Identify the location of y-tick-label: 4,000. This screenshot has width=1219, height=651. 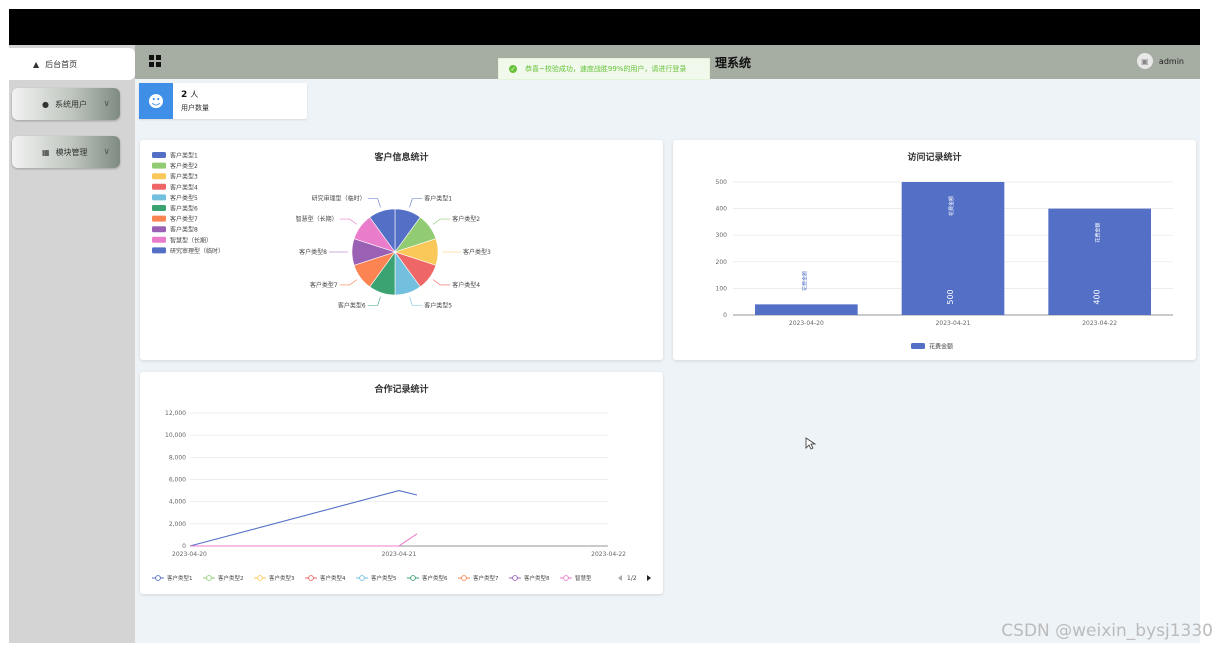
(177, 502).